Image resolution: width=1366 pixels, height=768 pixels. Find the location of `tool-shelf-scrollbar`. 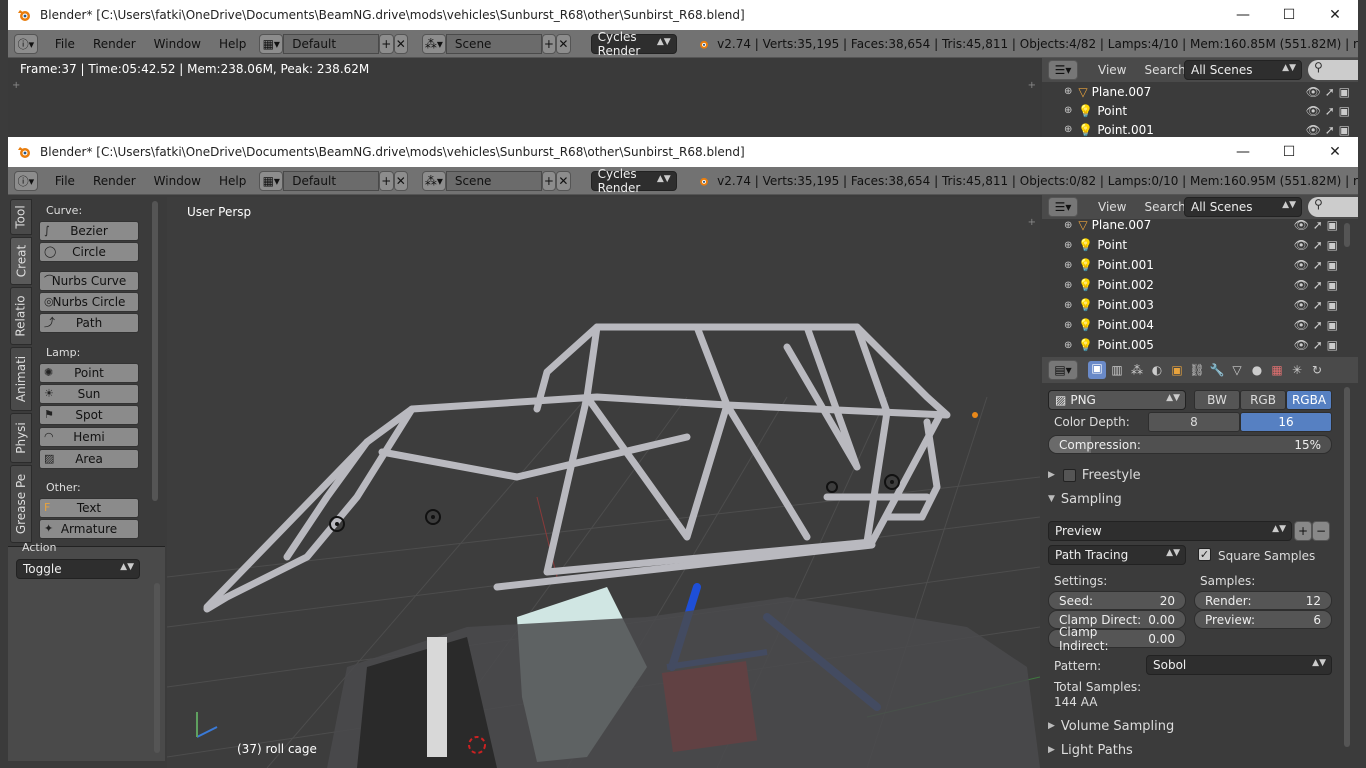

tool-shelf-scrollbar is located at coordinates (155, 351).